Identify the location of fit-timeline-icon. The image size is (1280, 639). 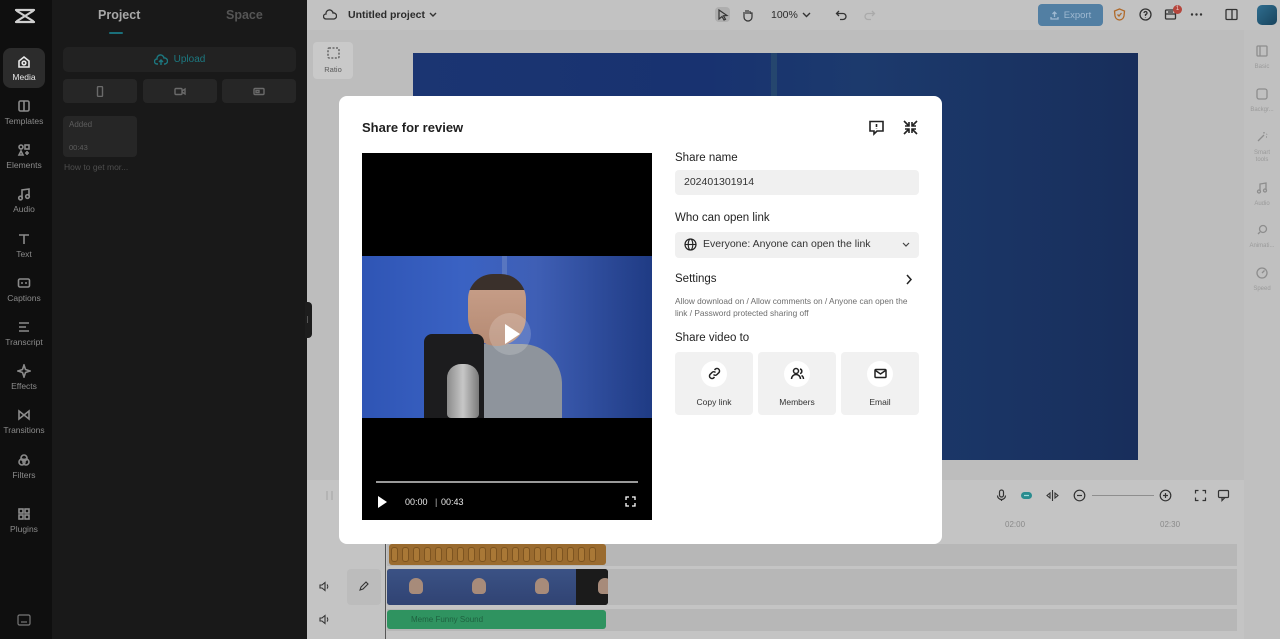
(1200, 495).